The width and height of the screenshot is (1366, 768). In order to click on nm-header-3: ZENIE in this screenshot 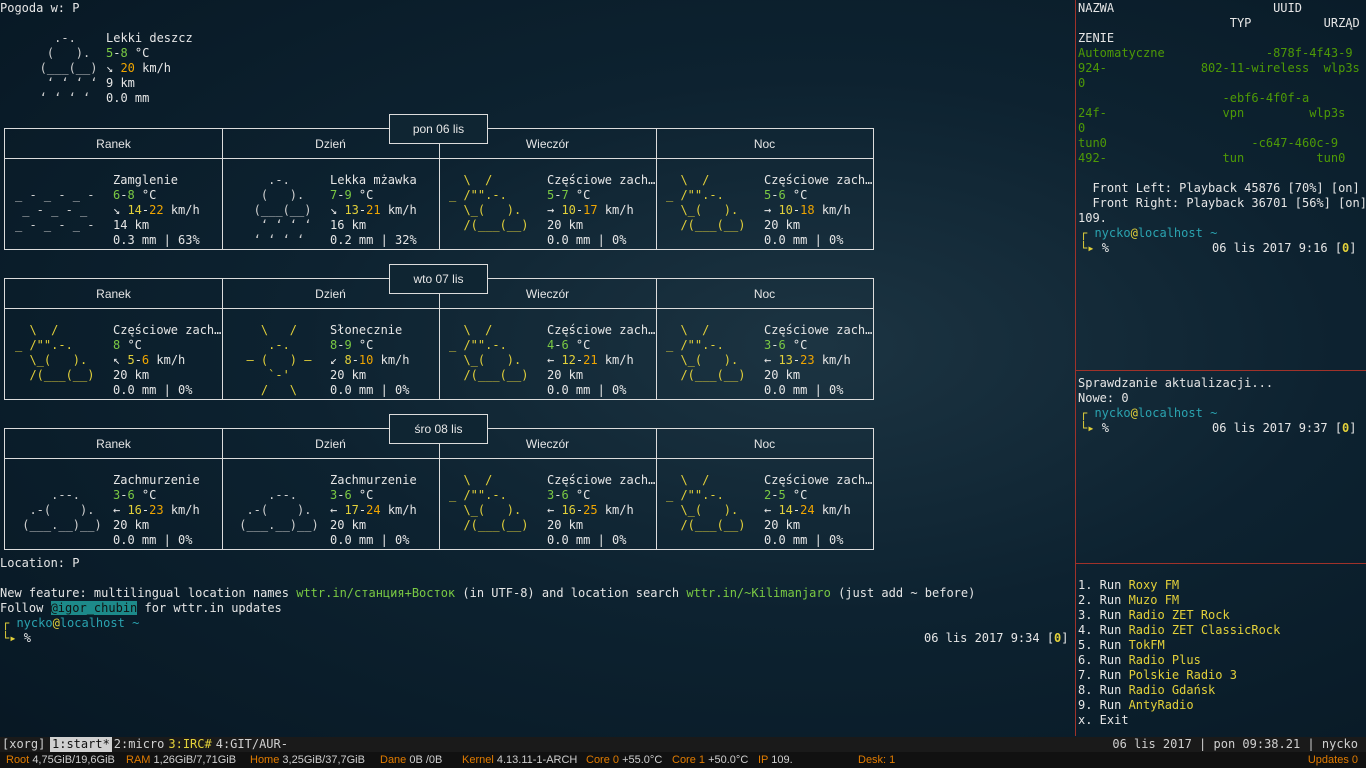, I will do `click(1096, 38)`.